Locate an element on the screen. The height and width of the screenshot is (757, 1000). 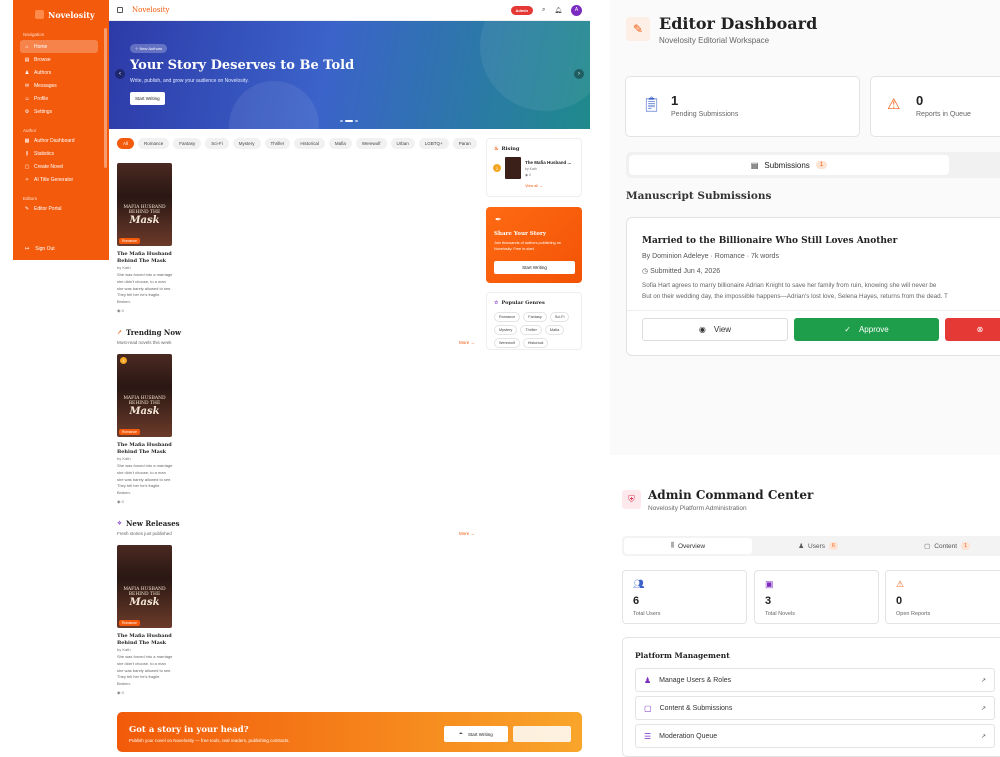
trending-subtitle: Most-read novels this week is located at coordinates (144, 342).